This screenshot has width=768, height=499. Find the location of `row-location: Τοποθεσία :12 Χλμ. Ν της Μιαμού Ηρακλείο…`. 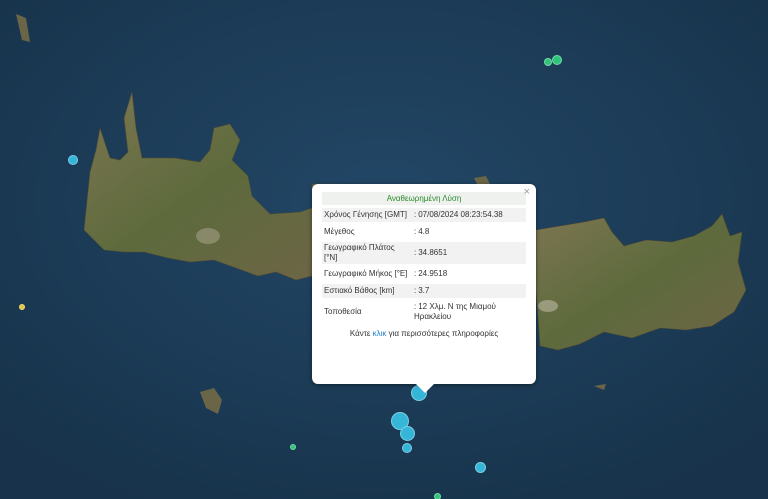

row-location: Τοποθεσία :12 Χλμ. Ν της Μιαμού Ηρακλείο… is located at coordinates (424, 312).